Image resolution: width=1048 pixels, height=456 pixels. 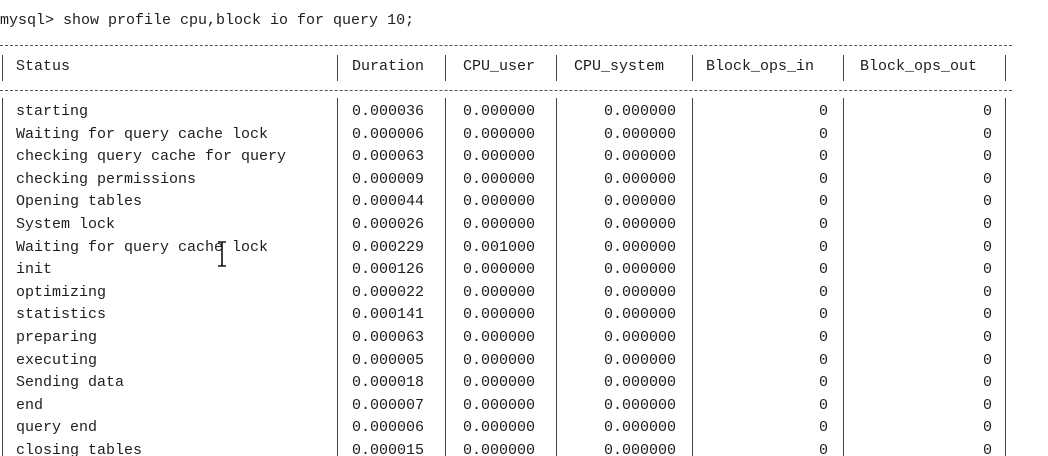 What do you see at coordinates (34, 270) in the screenshot?
I see `table-cell: init` at bounding box center [34, 270].